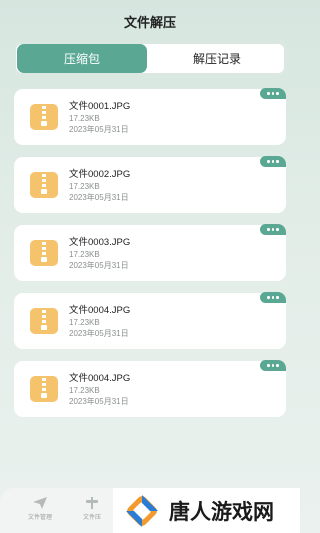  Describe the element at coordinates (217, 58) in the screenshot. I see `tab-extract-history: 解压记录` at that location.